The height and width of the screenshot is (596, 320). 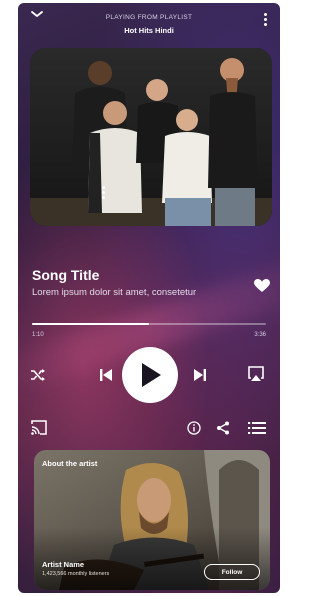 What do you see at coordinates (194, 428) in the screenshot?
I see `info-icon` at bounding box center [194, 428].